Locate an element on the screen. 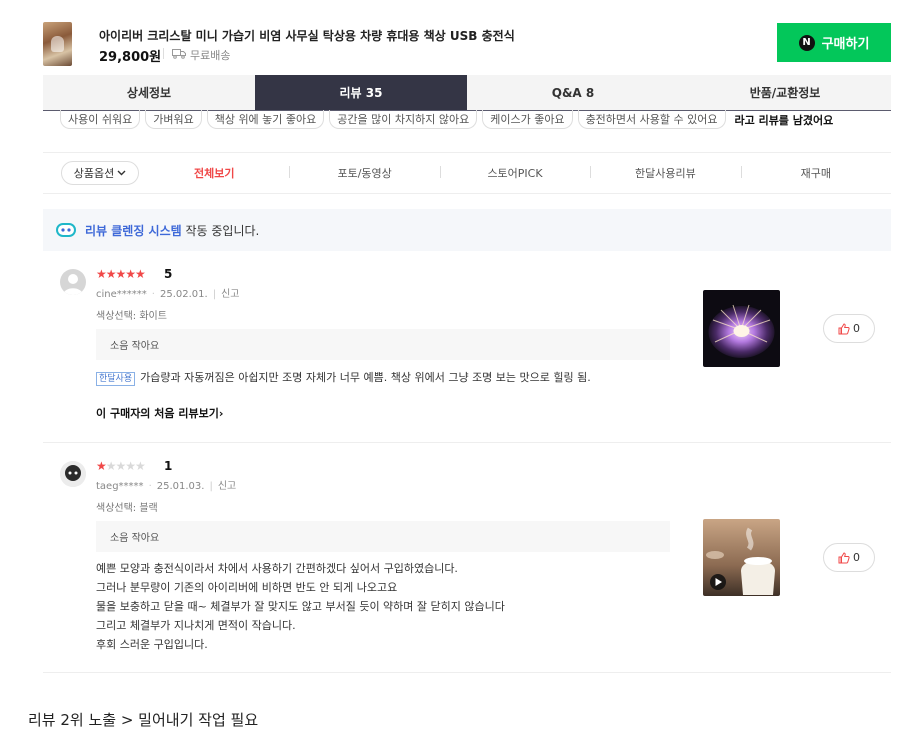 This screenshot has width=904, height=746. buy-button: N 구매하기 is located at coordinates (834, 42).